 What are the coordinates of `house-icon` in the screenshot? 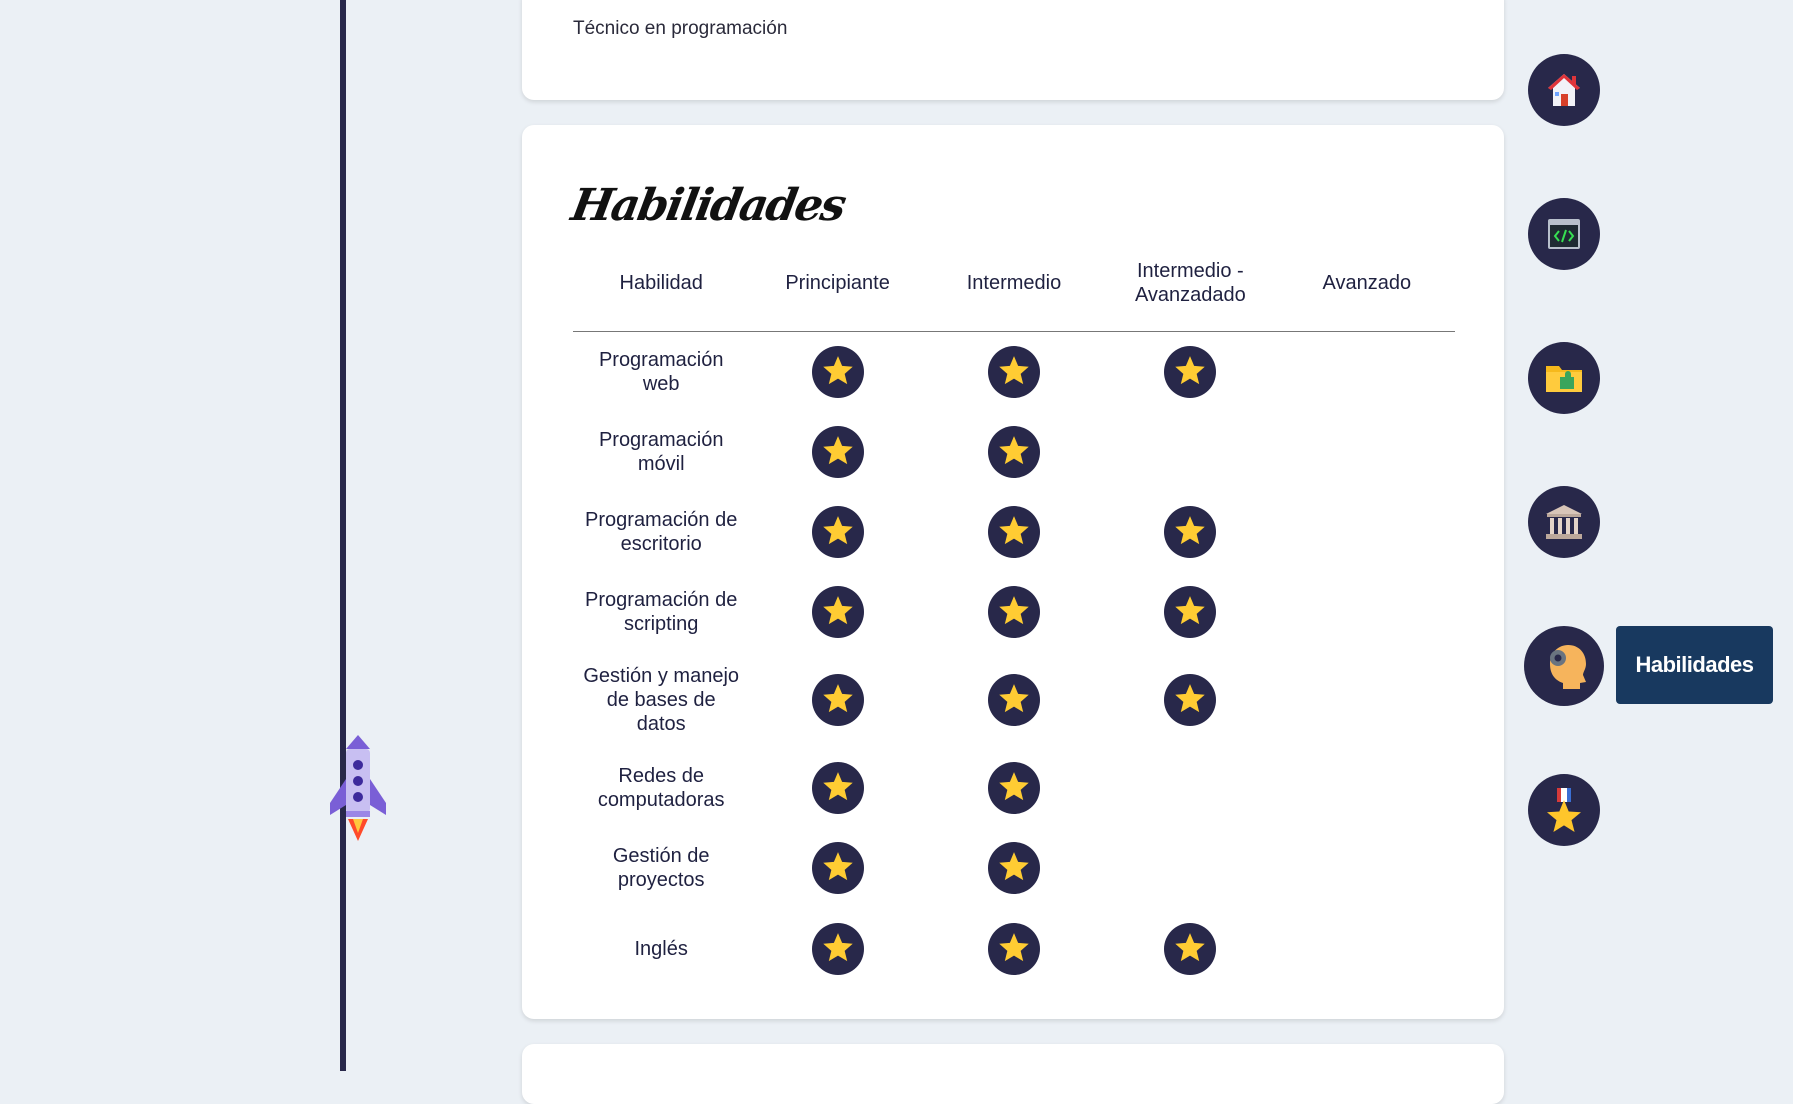 It's located at (1564, 90).